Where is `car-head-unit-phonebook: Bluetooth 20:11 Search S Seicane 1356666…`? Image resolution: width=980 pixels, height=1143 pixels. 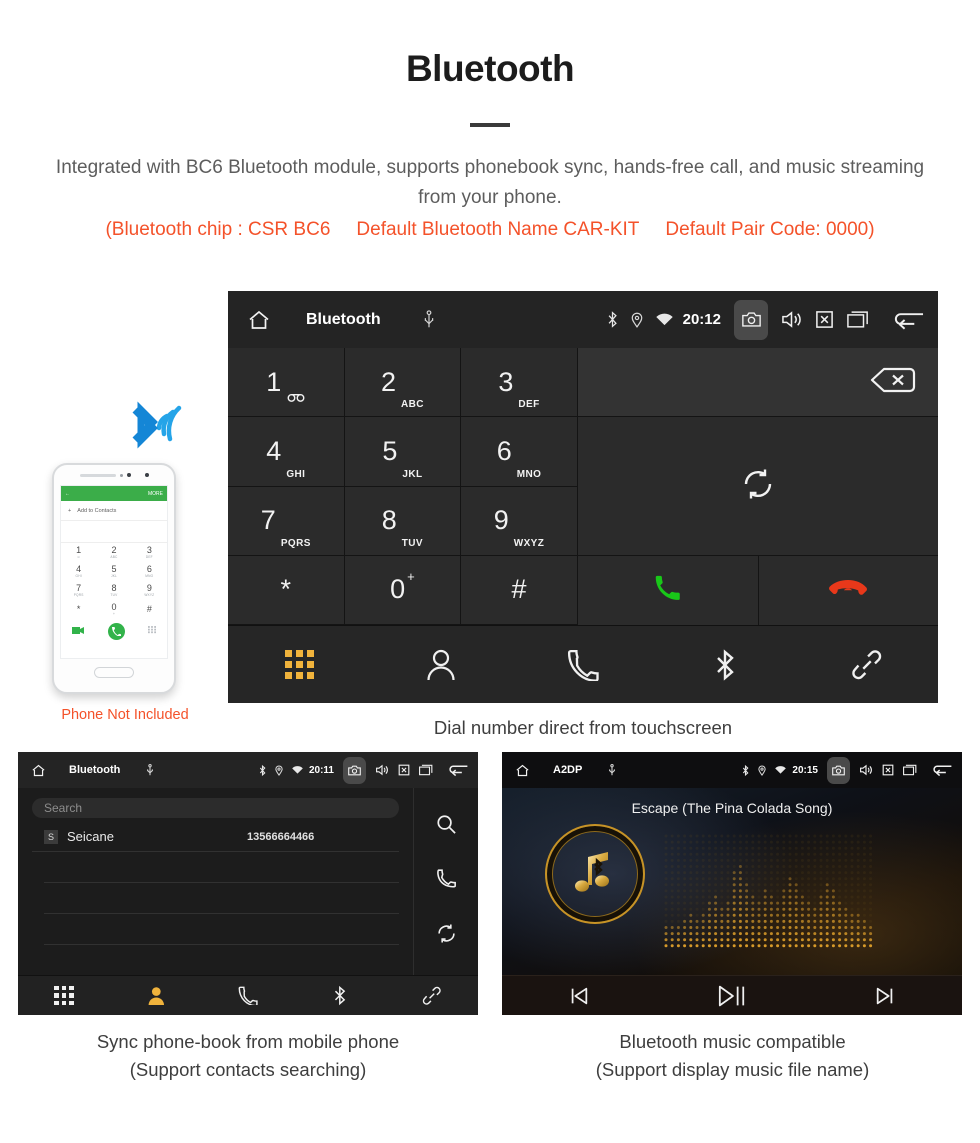
car-head-unit-phonebook: Bluetooth 20:11 Search S Seicane 1356666… is located at coordinates (248, 883).